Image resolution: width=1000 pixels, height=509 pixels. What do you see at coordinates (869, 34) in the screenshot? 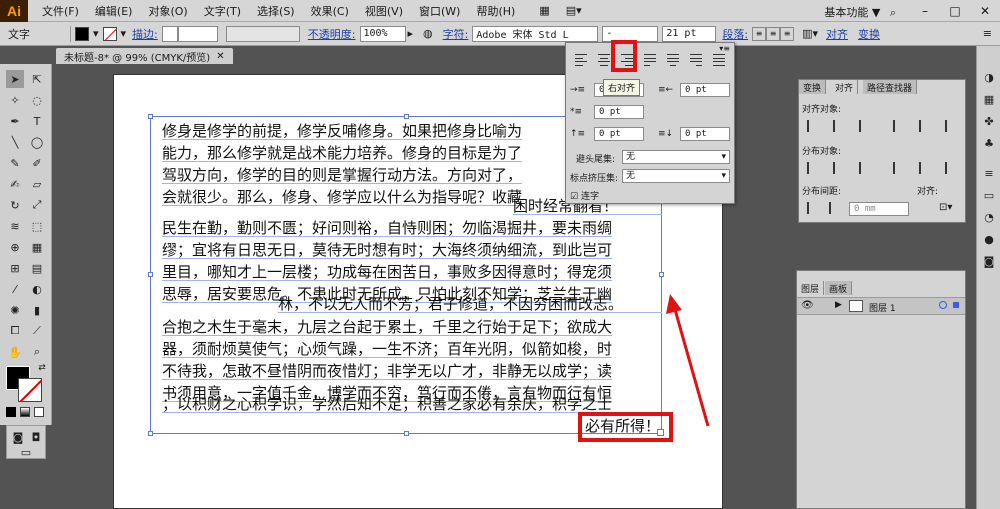
I see `transform-link: 变换` at bounding box center [869, 34].